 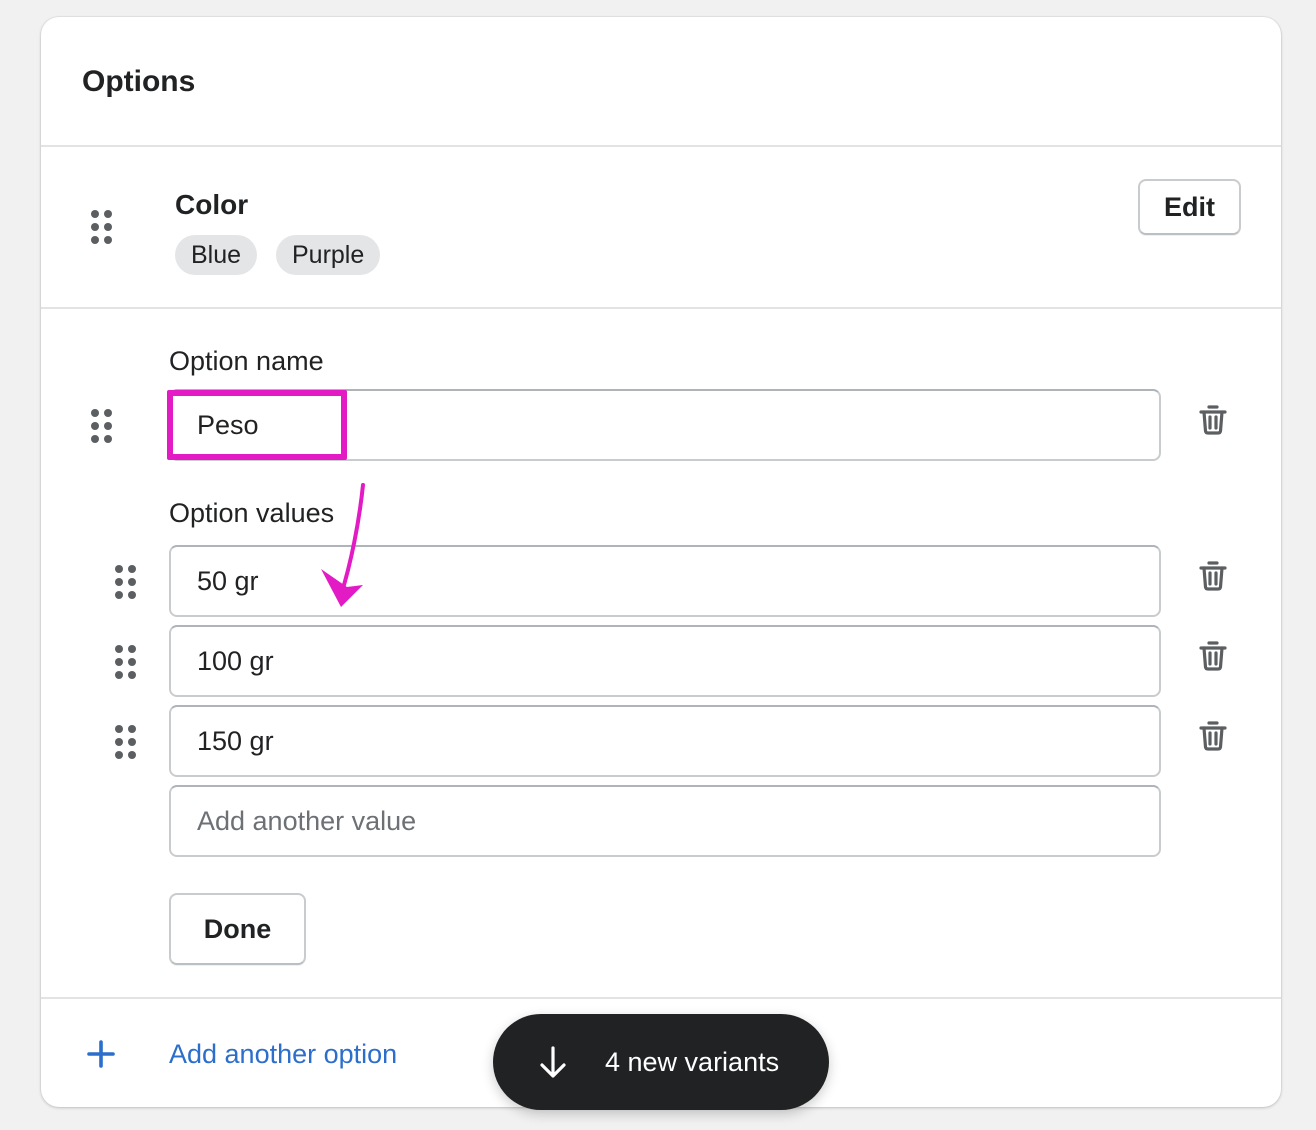 I want to click on option-value-input: 100 gr, so click(x=665, y=661).